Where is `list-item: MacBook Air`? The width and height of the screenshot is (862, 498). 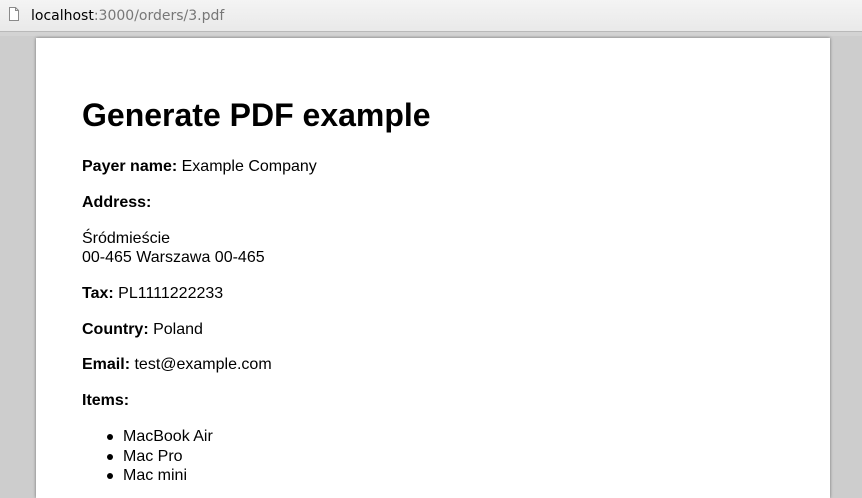 list-item: MacBook Air is located at coordinates (147, 437).